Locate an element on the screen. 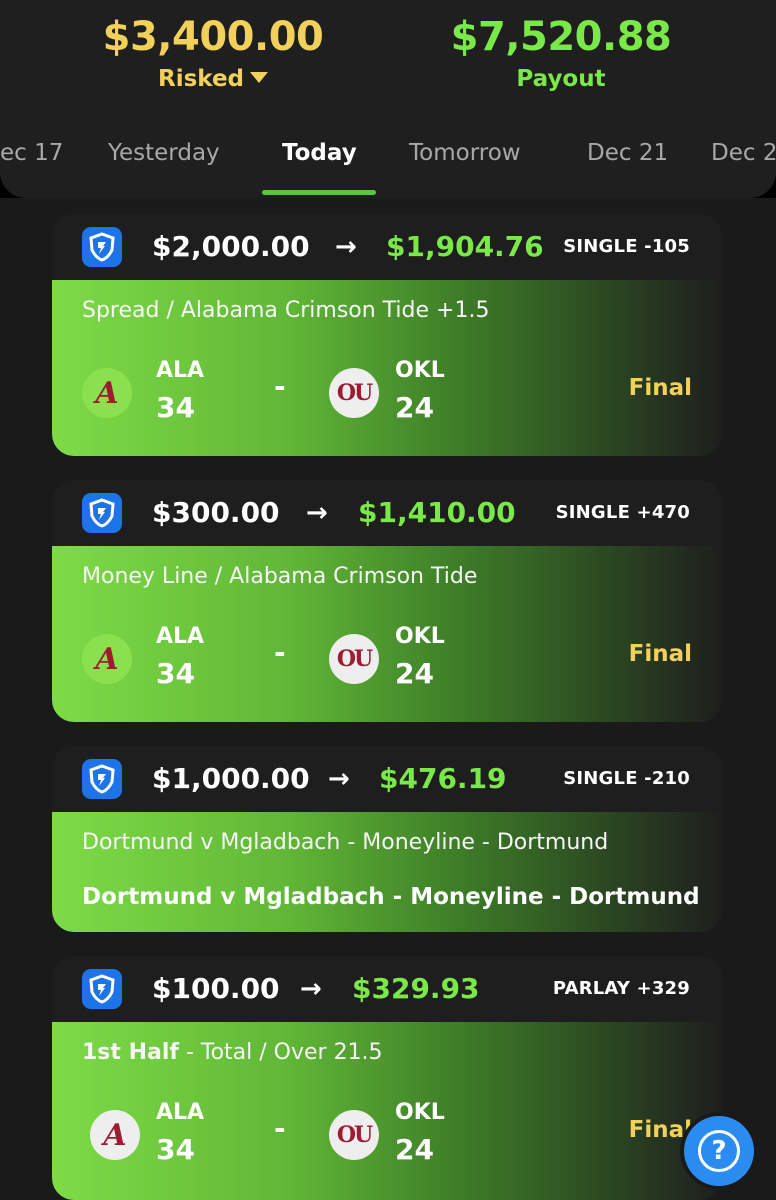  risked-amount: $3,400.00 is located at coordinates (213, 37).